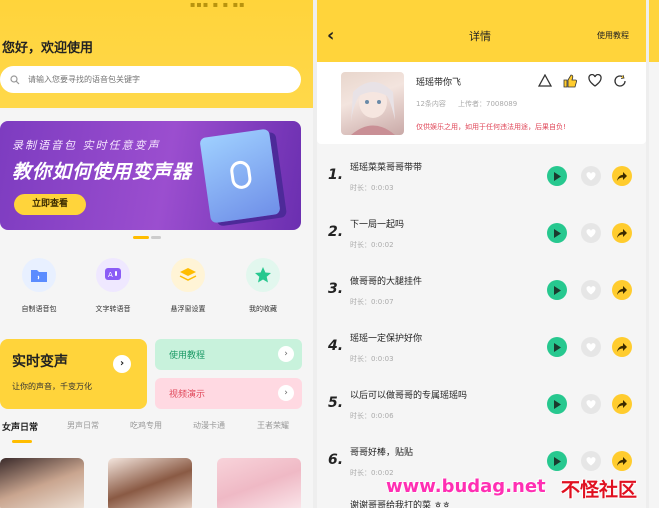  What do you see at coordinates (336, 232) in the screenshot?
I see `item-number: 2.` at bounding box center [336, 232].